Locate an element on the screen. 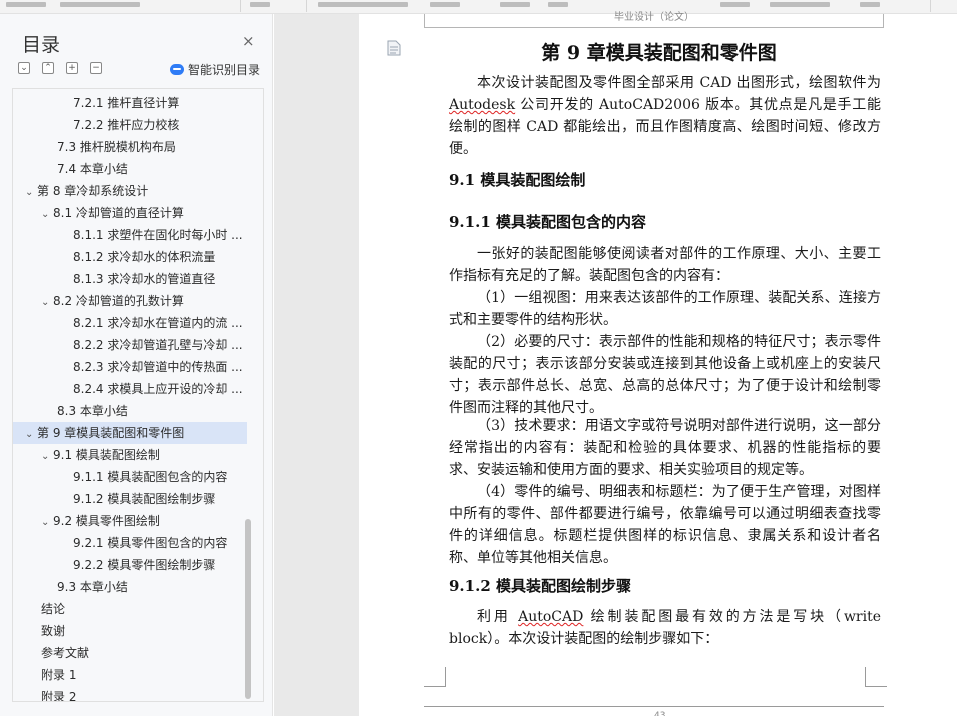 This screenshot has width=957, height=716. toc-item: 9.2.1 模具零件图包含的内容 is located at coordinates (130, 543).